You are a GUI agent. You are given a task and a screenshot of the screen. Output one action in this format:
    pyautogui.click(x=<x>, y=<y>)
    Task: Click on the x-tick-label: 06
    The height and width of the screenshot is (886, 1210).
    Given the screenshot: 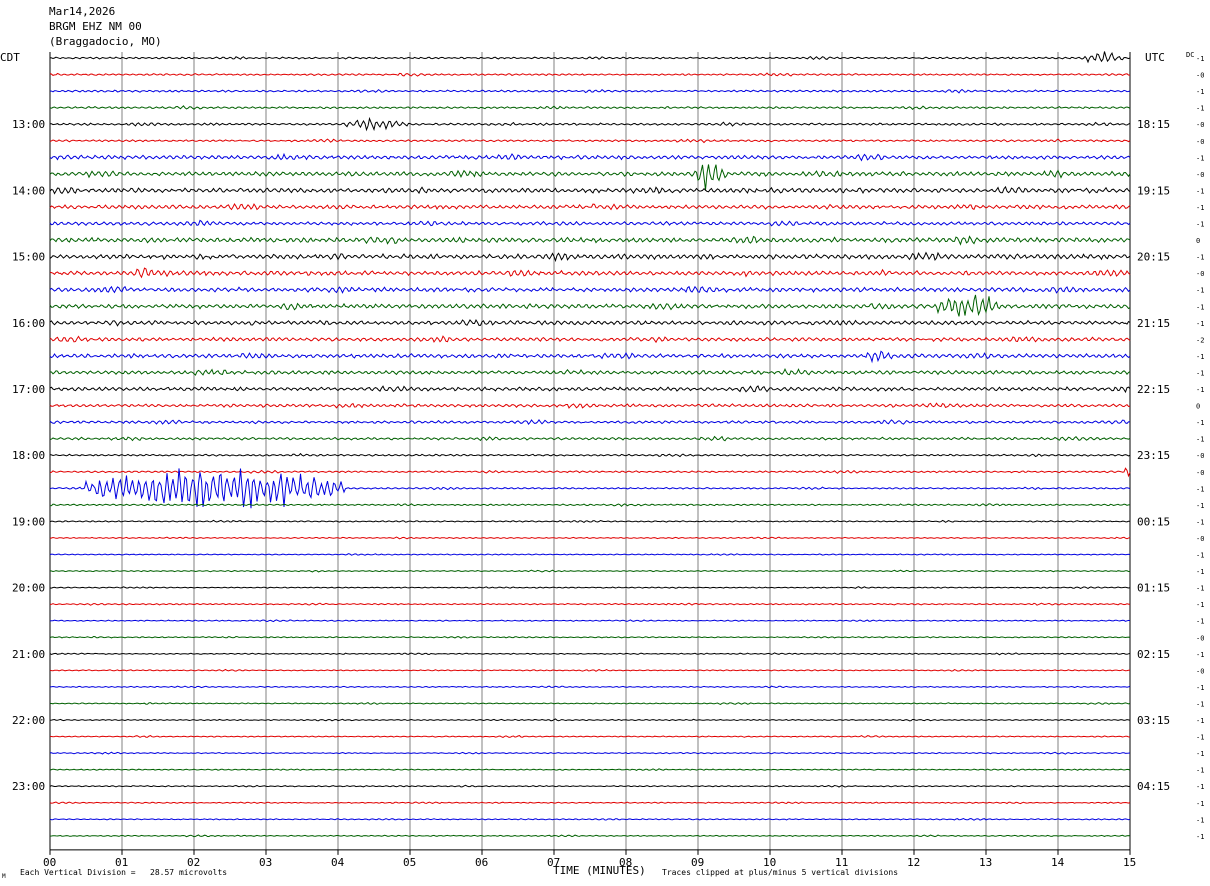 What is the action you would take?
    pyautogui.click(x=481, y=862)
    